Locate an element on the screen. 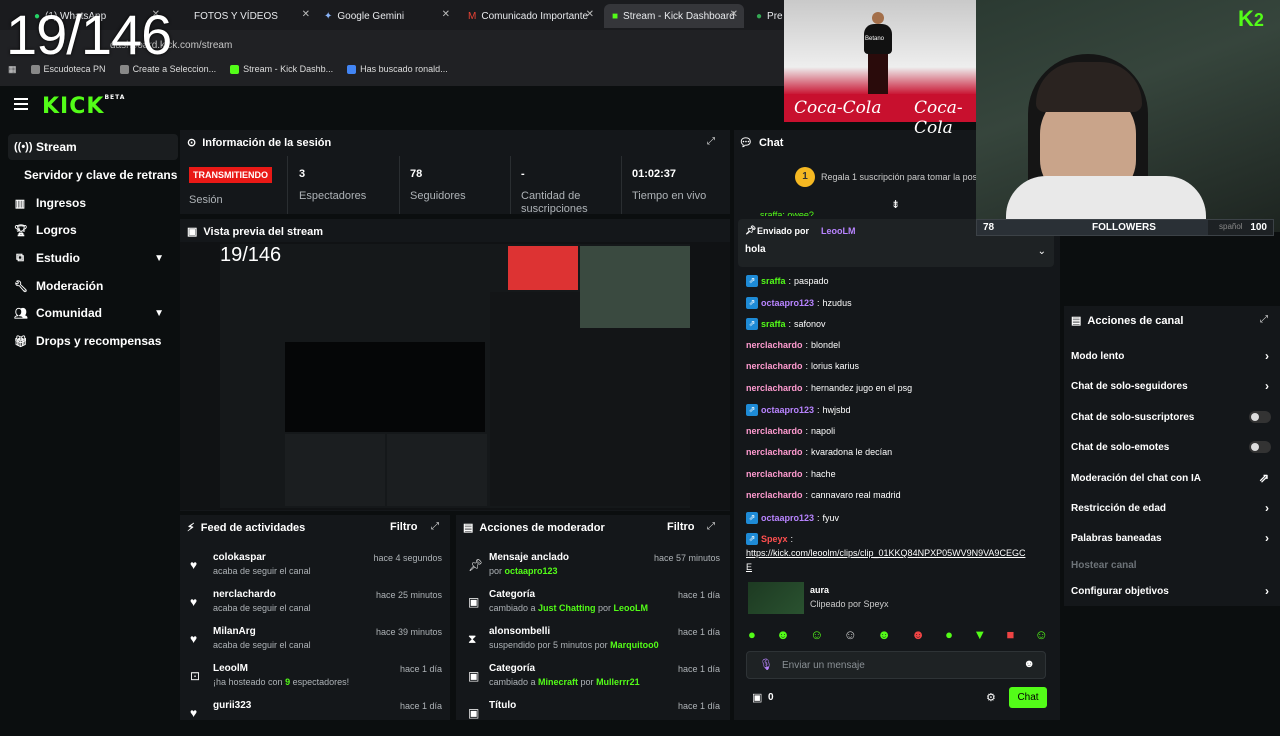 This screenshot has width=1280, height=736. category-link: Just Chatting is located at coordinates (567, 608).